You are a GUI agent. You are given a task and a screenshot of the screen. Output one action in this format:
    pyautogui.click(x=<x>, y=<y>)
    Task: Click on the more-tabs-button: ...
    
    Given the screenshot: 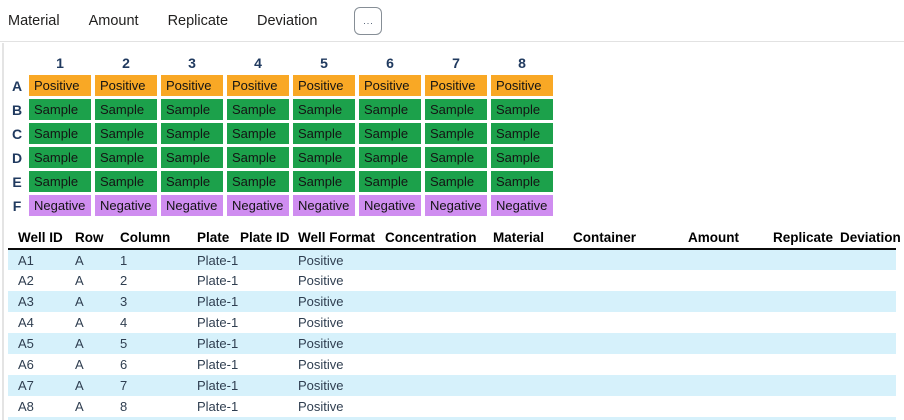 What is the action you would take?
    pyautogui.click(x=368, y=20)
    